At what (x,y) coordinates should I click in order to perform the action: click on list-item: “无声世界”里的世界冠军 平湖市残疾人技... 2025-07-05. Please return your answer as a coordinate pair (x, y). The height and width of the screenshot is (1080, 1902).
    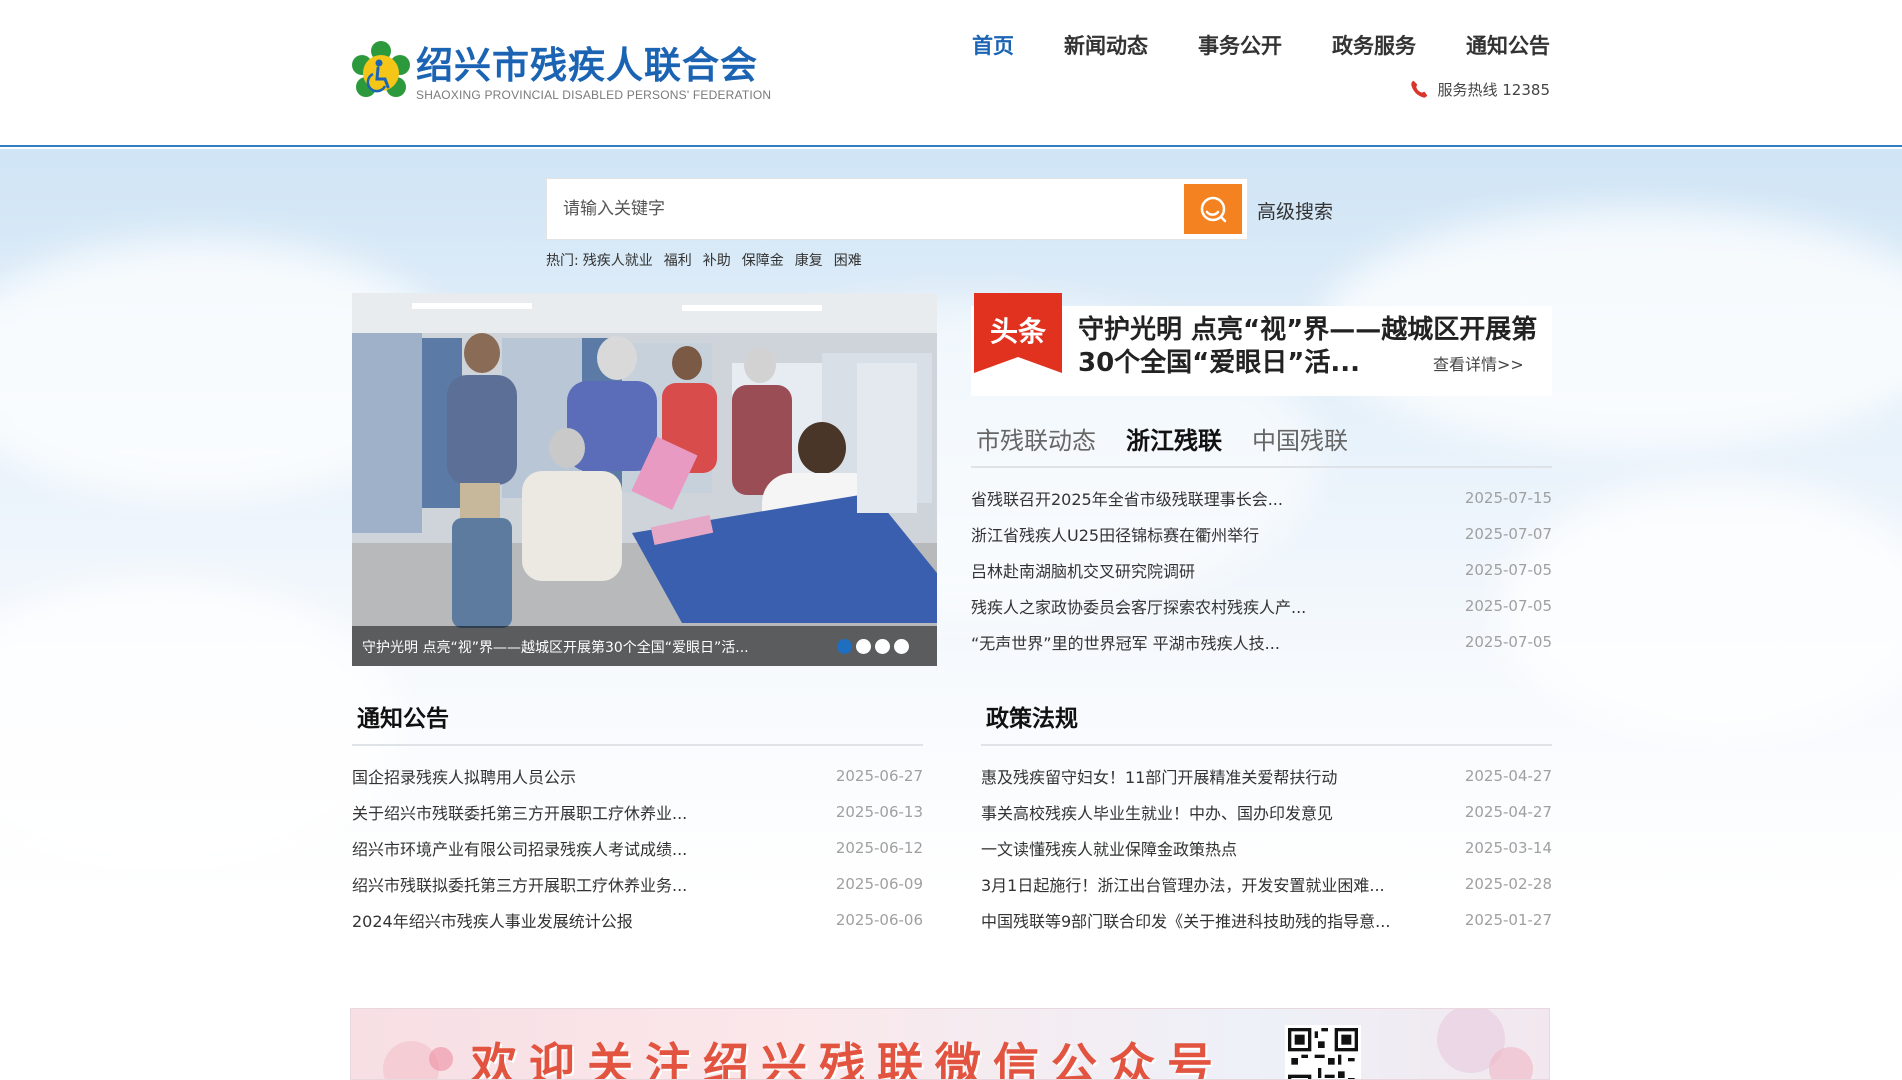
    Looking at the image, I should click on (1261, 642).